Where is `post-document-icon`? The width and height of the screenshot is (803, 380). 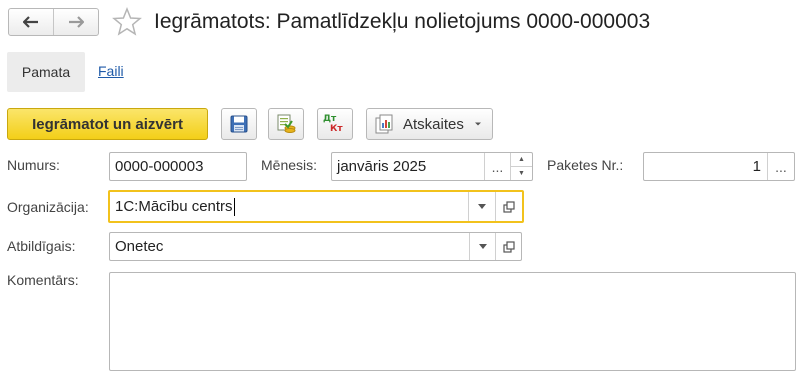
post-document-icon is located at coordinates (286, 123).